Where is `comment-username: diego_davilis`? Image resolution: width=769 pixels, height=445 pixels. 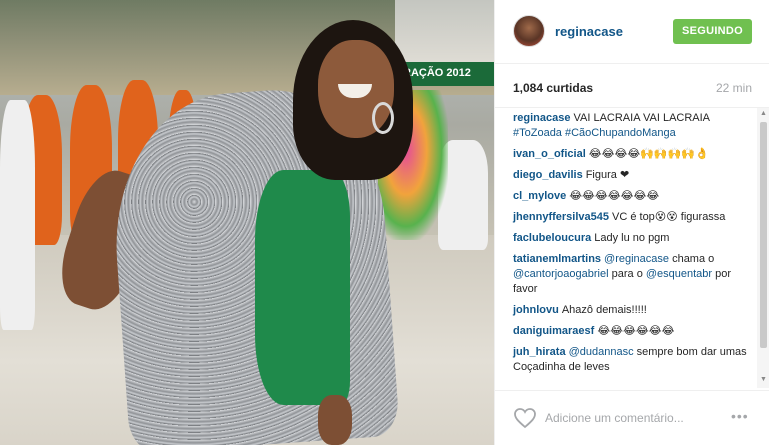 comment-username: diego_davilis is located at coordinates (548, 175).